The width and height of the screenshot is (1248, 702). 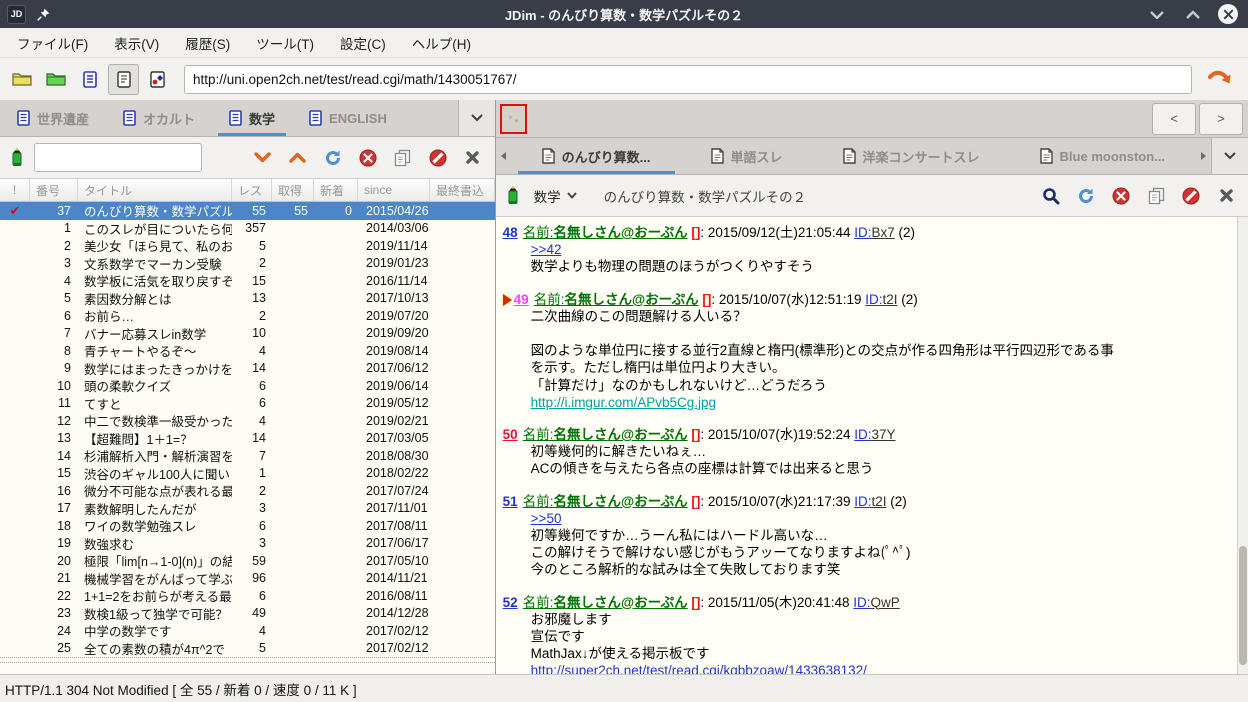 I want to click on favorite-folder-button, so click(x=55, y=79).